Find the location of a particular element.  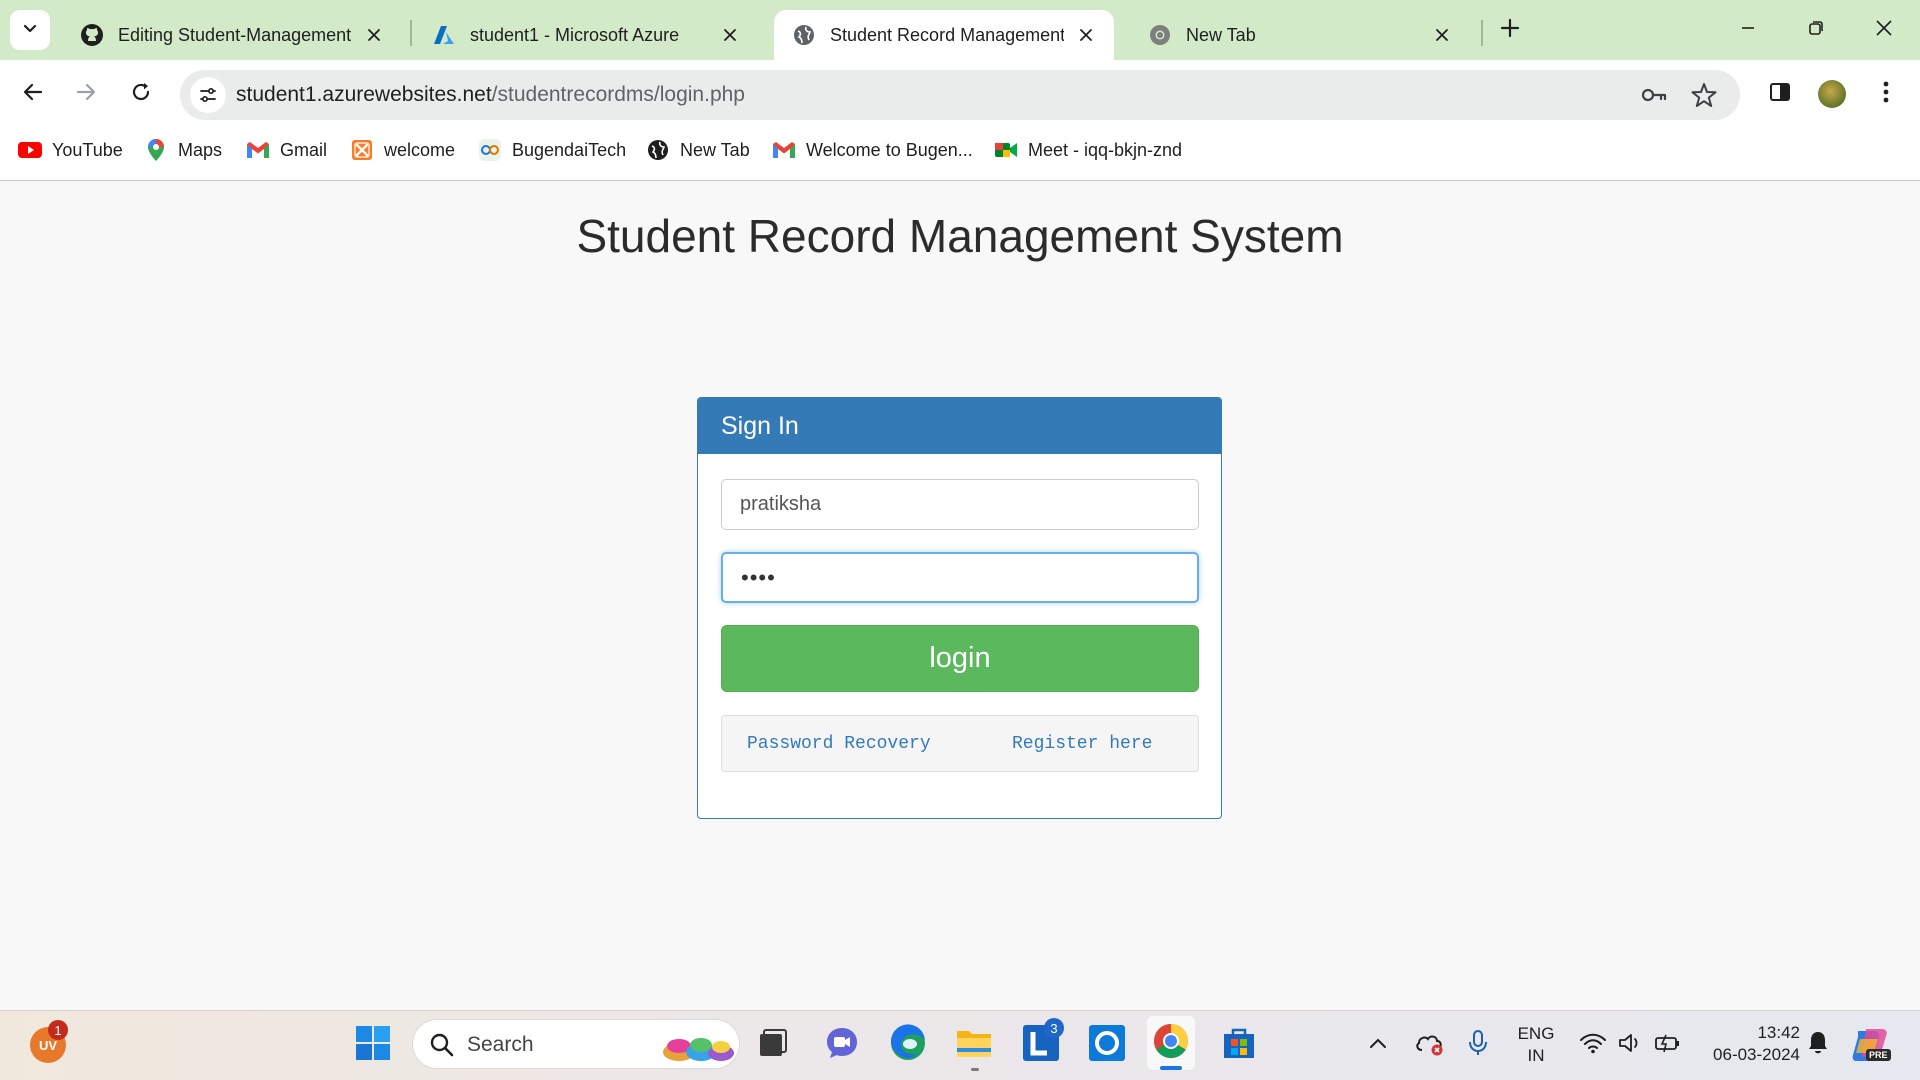

tab-student-record: Student Record Management Sy is located at coordinates (944, 35).